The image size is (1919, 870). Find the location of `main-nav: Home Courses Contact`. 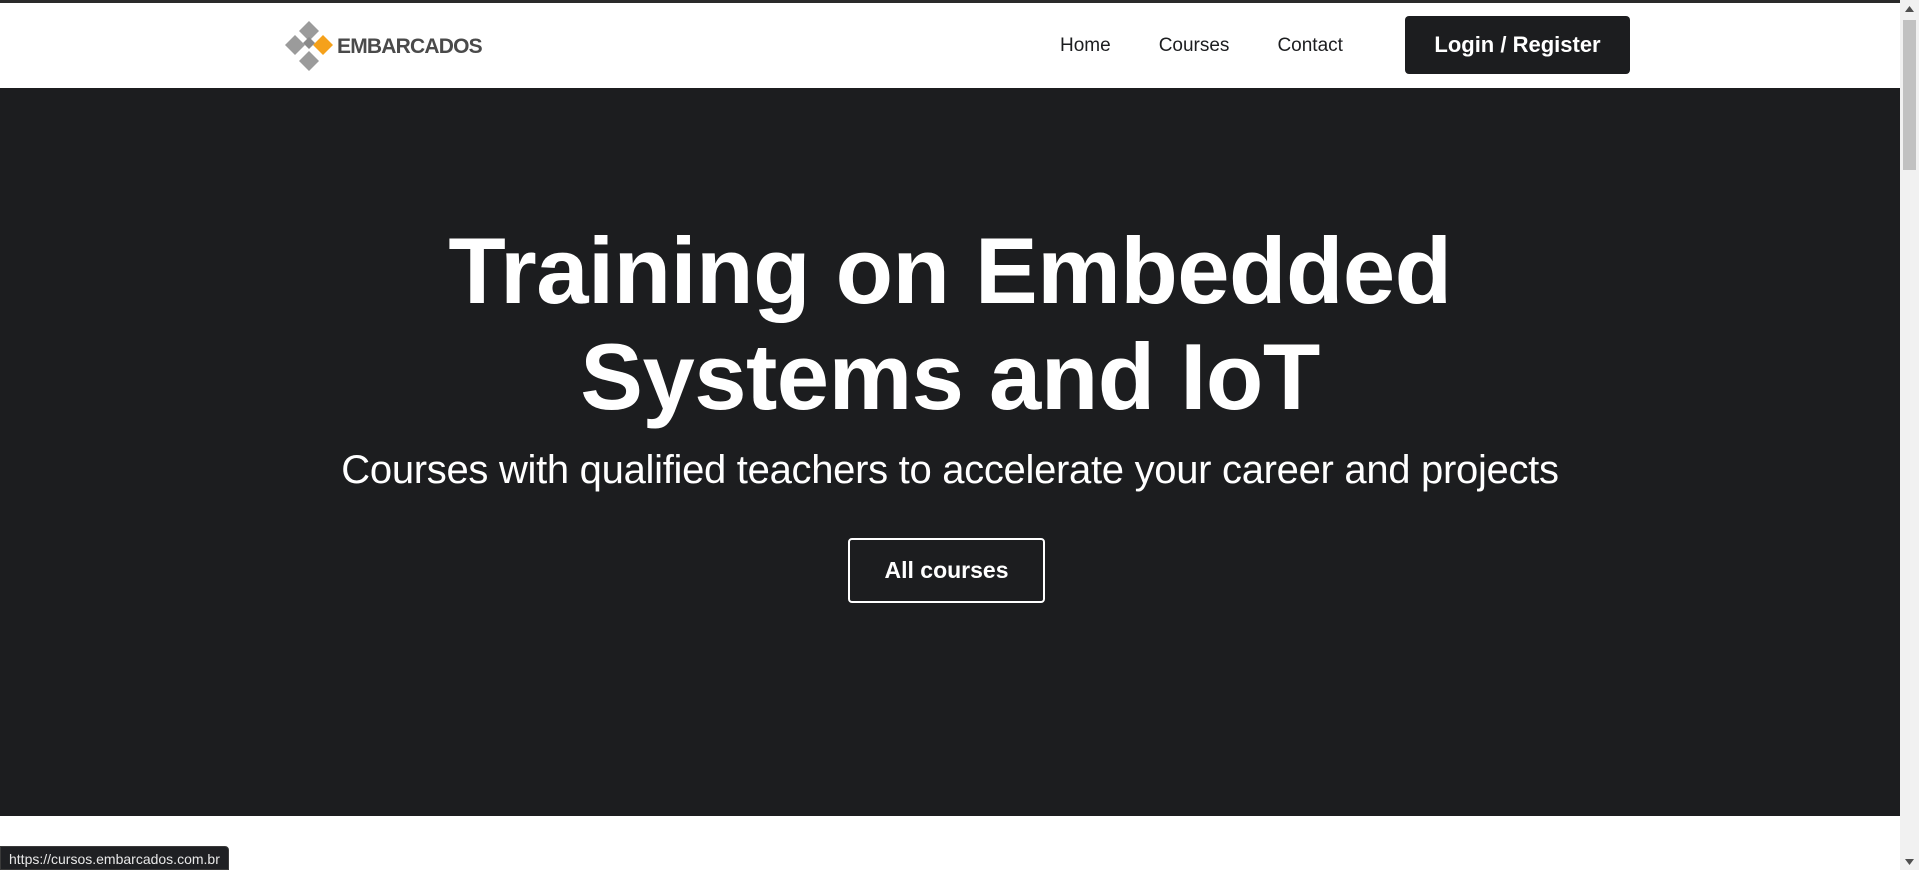

main-nav: Home Courses Contact is located at coordinates (1201, 45).